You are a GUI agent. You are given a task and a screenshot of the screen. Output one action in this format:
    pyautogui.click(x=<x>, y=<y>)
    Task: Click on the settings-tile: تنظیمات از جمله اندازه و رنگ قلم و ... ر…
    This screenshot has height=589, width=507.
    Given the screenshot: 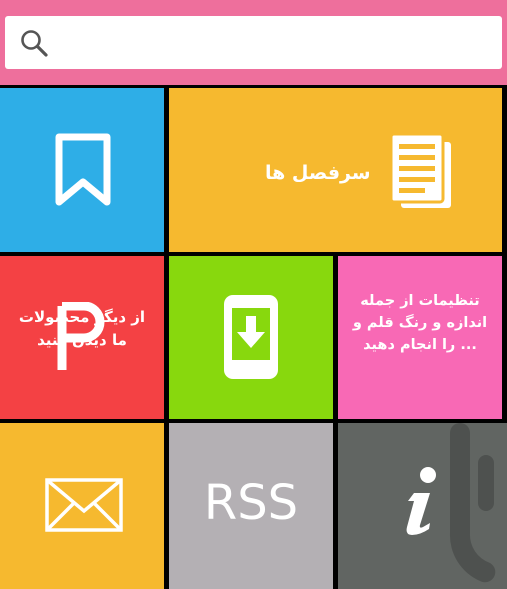 What is the action you would take?
    pyautogui.click(x=420, y=337)
    